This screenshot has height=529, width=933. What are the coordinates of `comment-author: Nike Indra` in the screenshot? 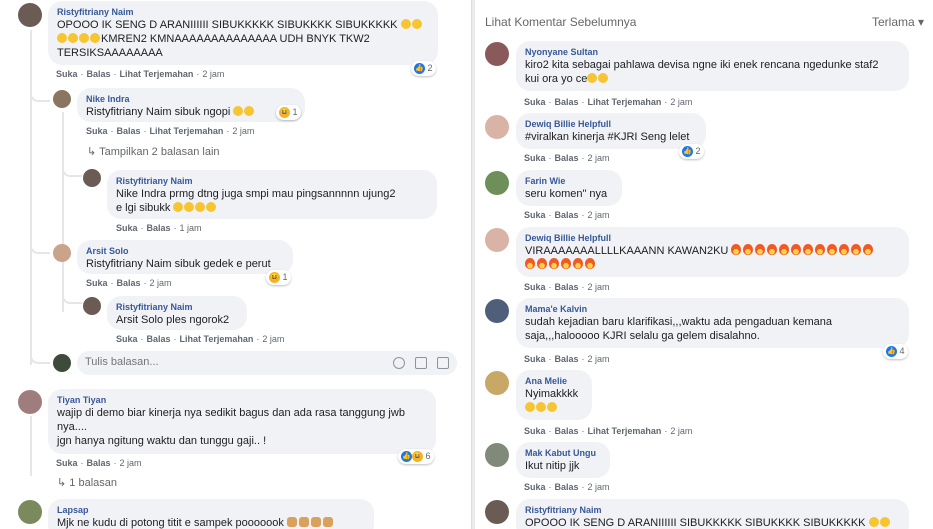 It's located at (191, 99).